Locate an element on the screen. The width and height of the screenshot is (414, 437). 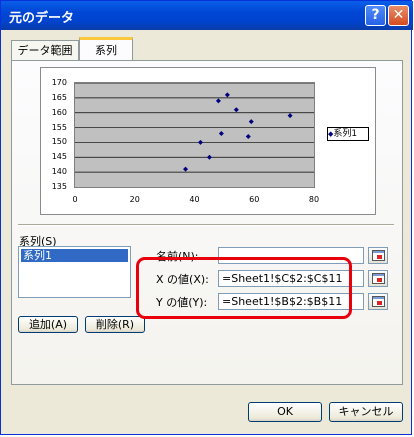
tab-data-range: データ範囲 is located at coordinates (45, 50).